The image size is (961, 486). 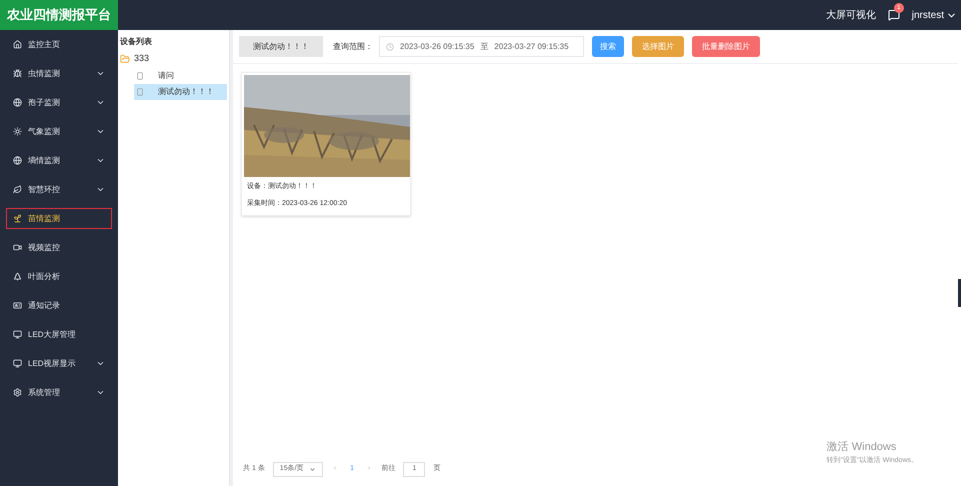 I want to click on sidebar-item: 虫情监测, so click(x=59, y=73).